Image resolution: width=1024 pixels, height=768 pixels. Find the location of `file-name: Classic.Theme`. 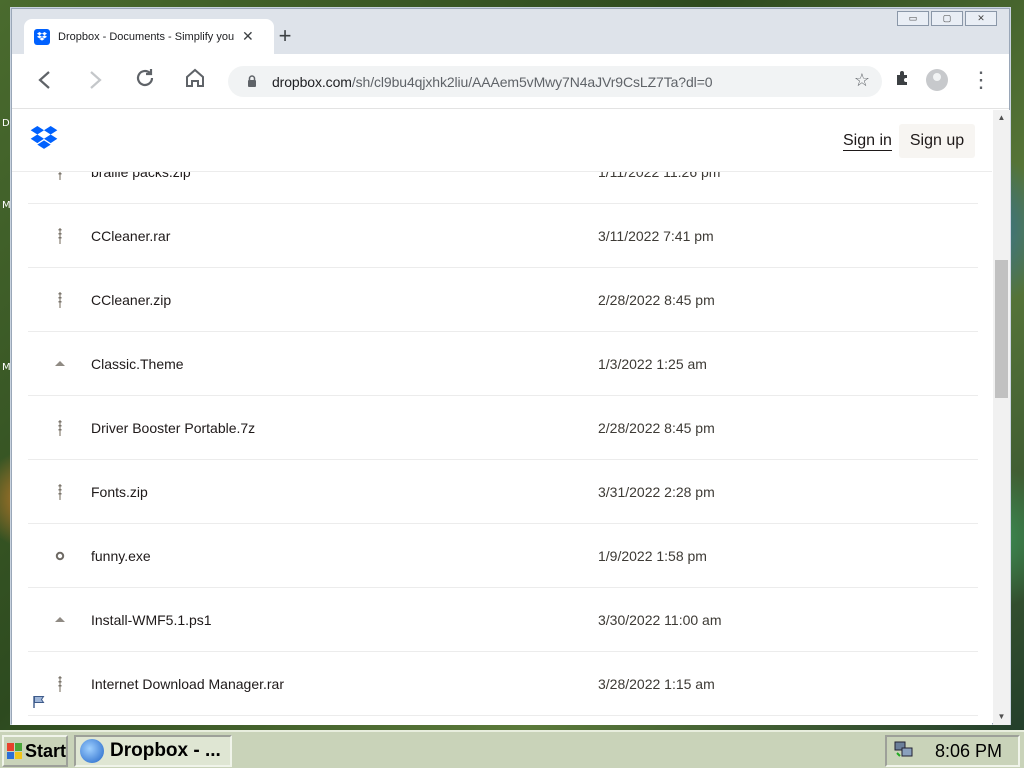

file-name: Classic.Theme is located at coordinates (137, 364).